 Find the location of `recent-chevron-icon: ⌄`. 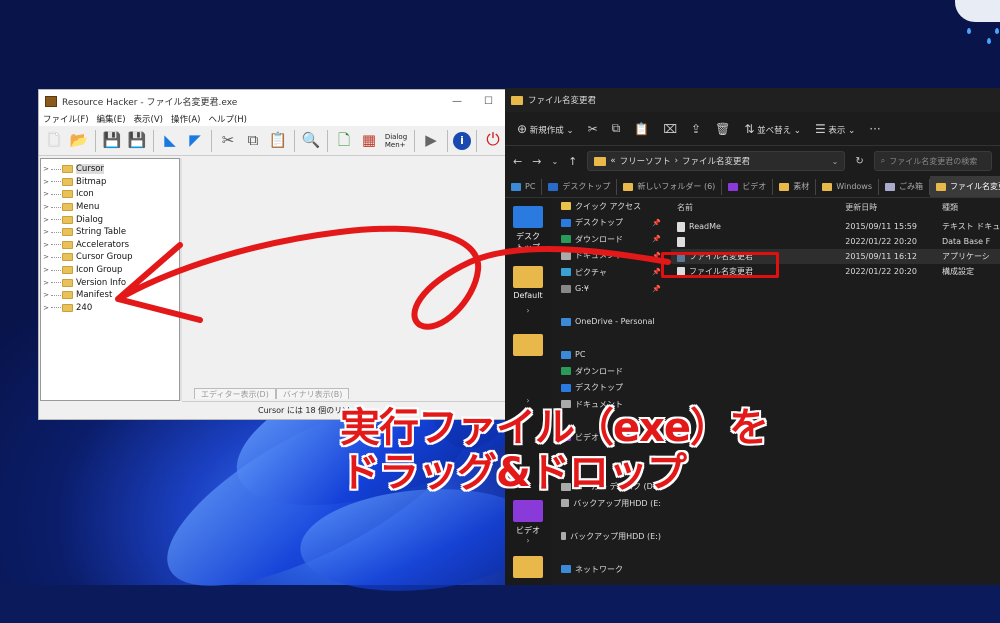

recent-chevron-icon: ⌄ is located at coordinates (554, 161).